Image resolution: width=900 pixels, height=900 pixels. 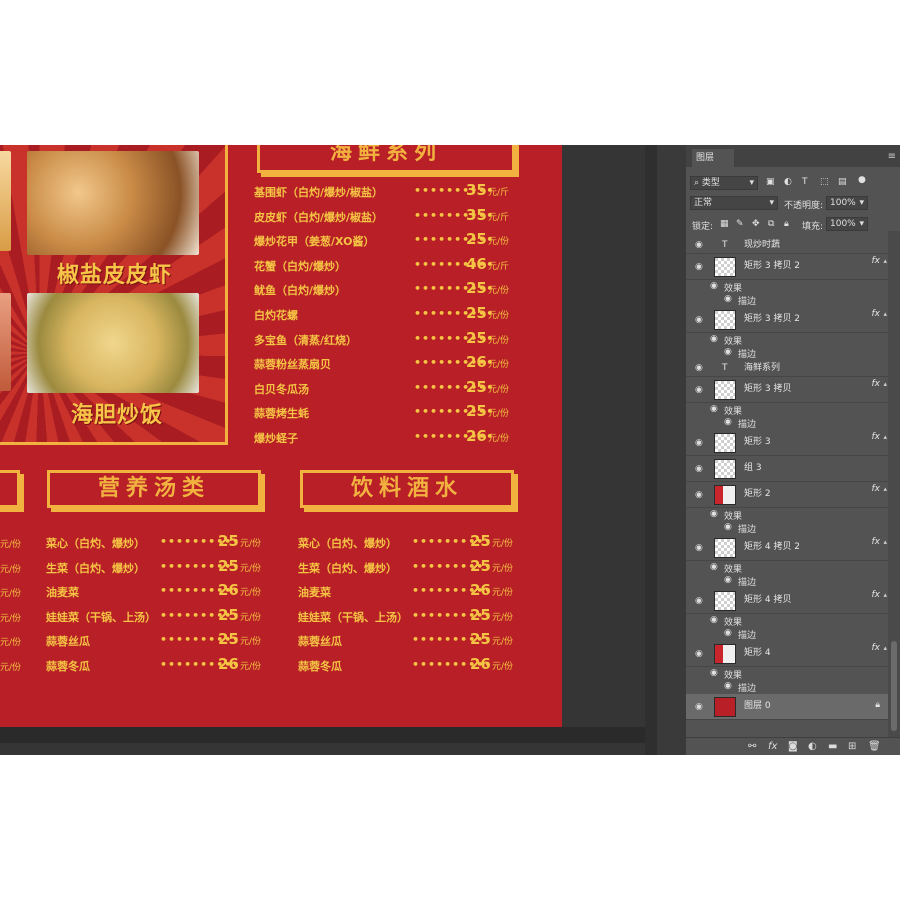 What do you see at coordinates (787, 390) in the screenshot?
I see `layer-row: ◉ 矩形 3 拷贝 fx ▴` at bounding box center [787, 390].